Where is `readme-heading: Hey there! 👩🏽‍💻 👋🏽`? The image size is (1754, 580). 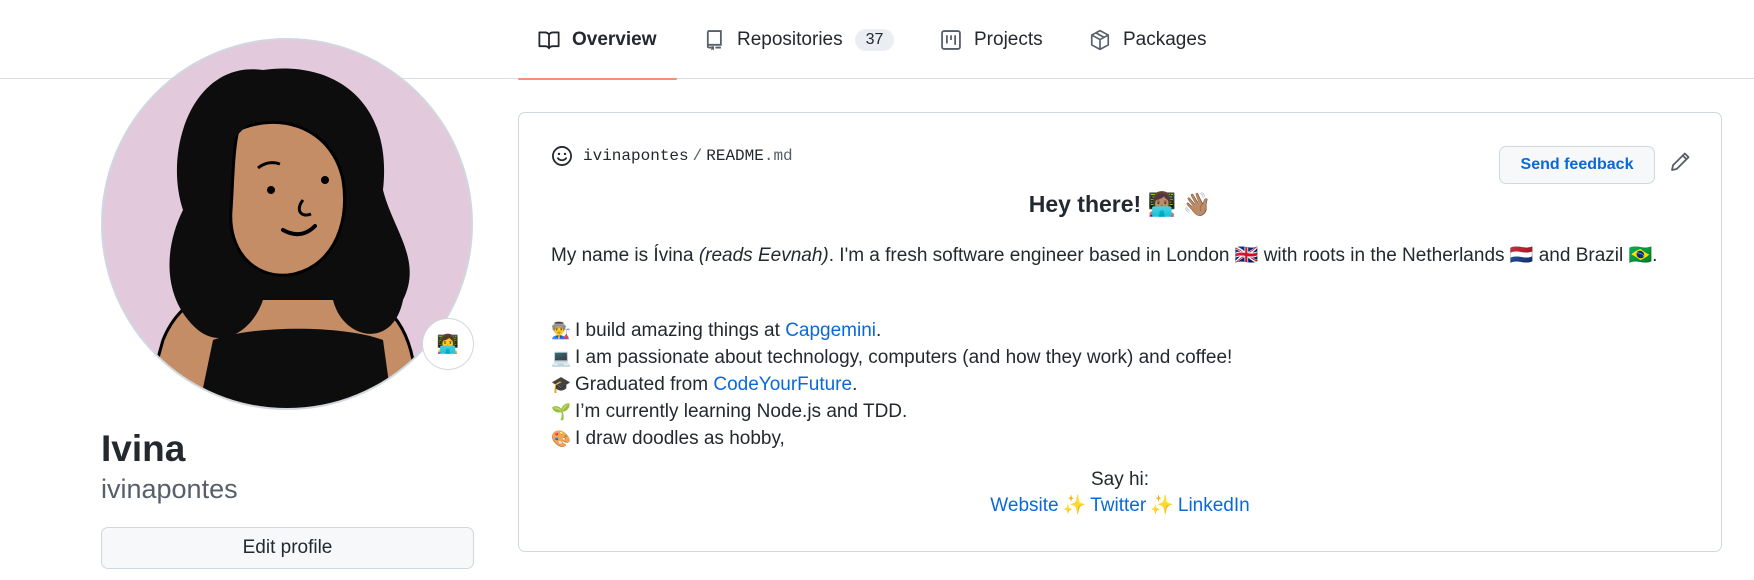
readme-heading: Hey there! 👩🏽‍💻 👋🏽 is located at coordinates (1120, 204).